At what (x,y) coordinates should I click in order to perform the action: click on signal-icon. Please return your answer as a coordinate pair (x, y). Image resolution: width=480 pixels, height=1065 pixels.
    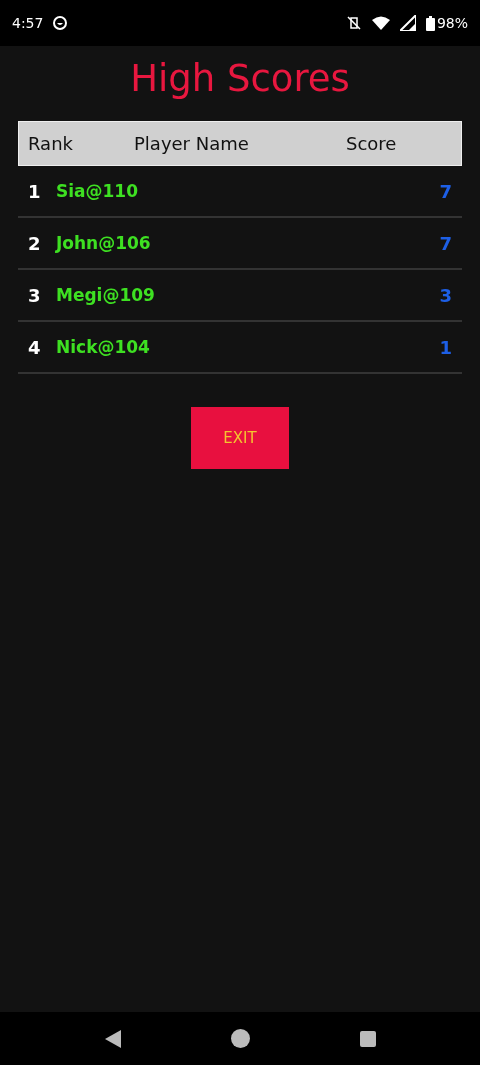
    Looking at the image, I should click on (407, 23).